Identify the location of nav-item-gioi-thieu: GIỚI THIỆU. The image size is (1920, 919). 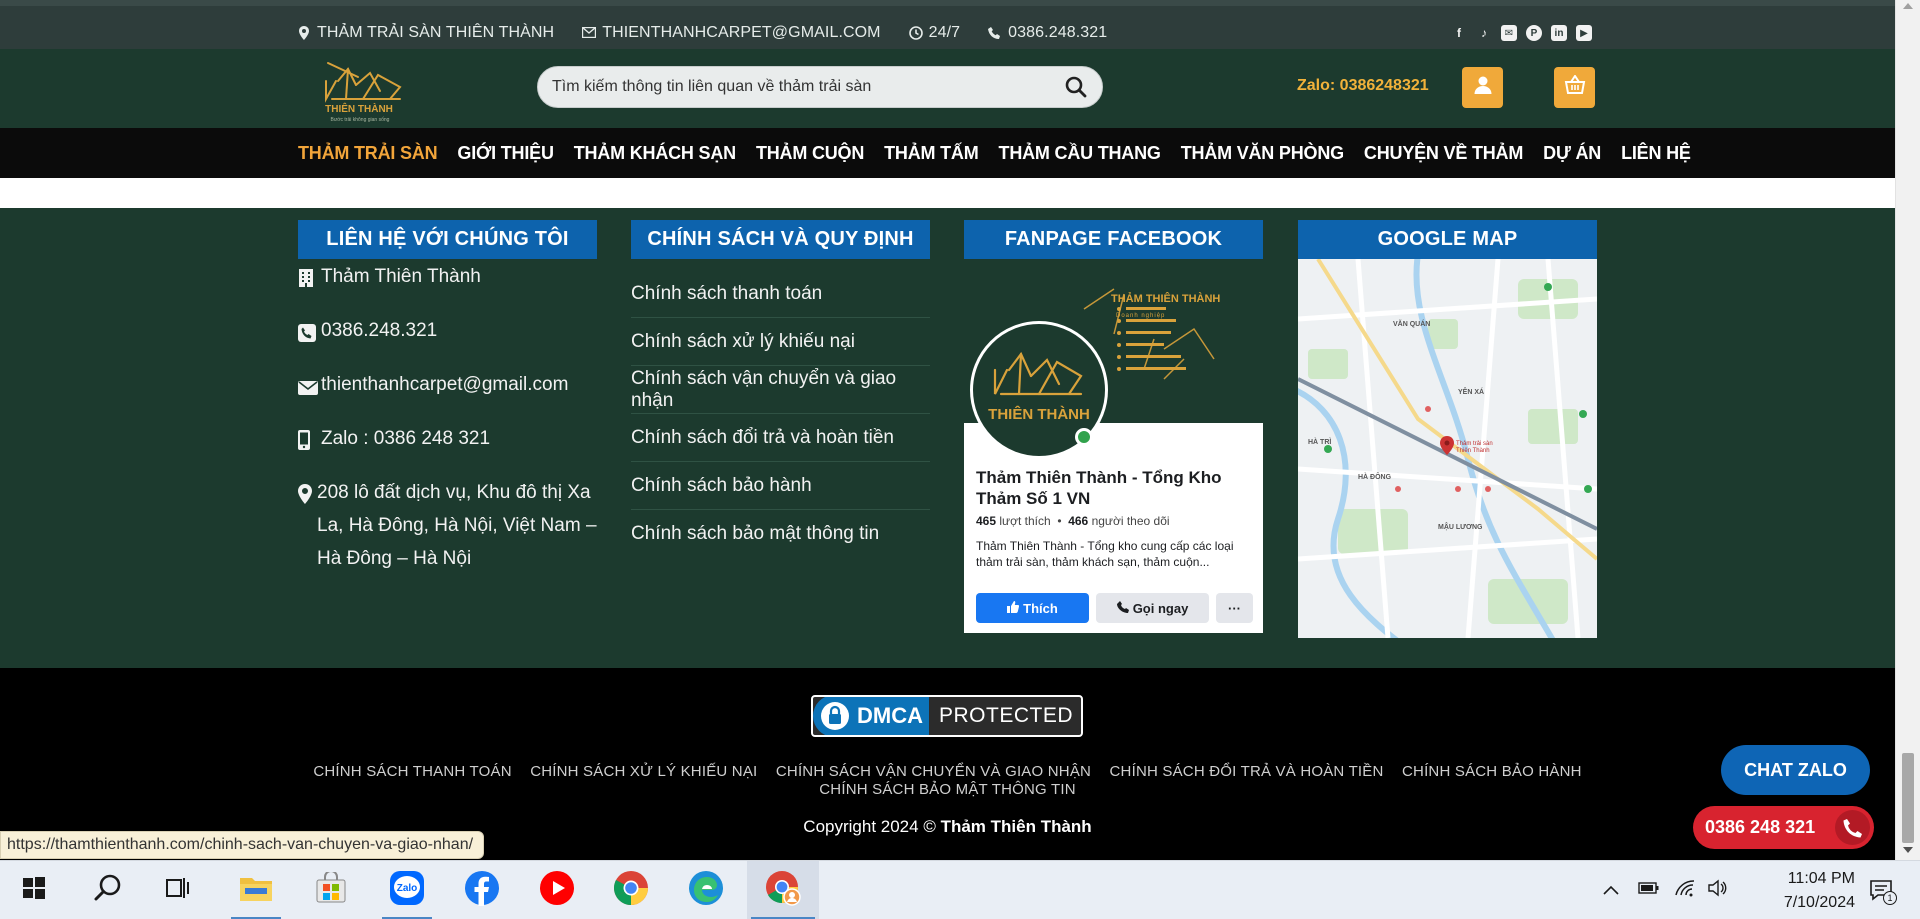
(505, 153).